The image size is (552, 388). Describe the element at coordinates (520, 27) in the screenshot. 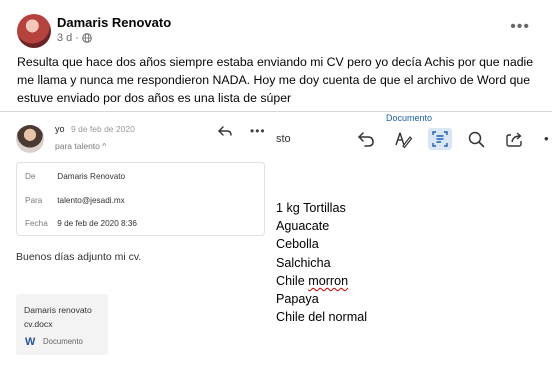

I see `post-more-button: •••` at that location.